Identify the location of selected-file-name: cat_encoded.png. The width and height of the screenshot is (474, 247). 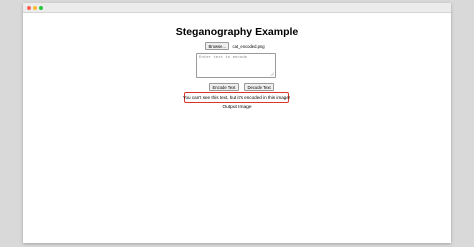
(248, 46).